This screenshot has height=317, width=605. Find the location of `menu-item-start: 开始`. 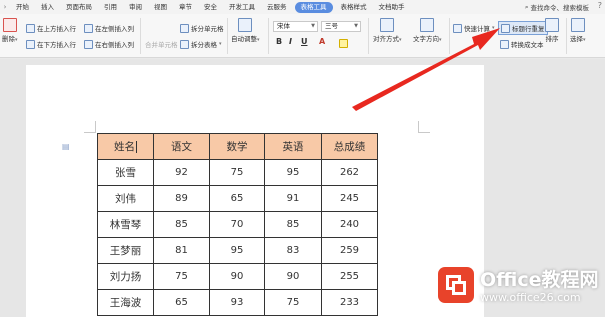

menu-item-start: 开始 is located at coordinates (22, 7).